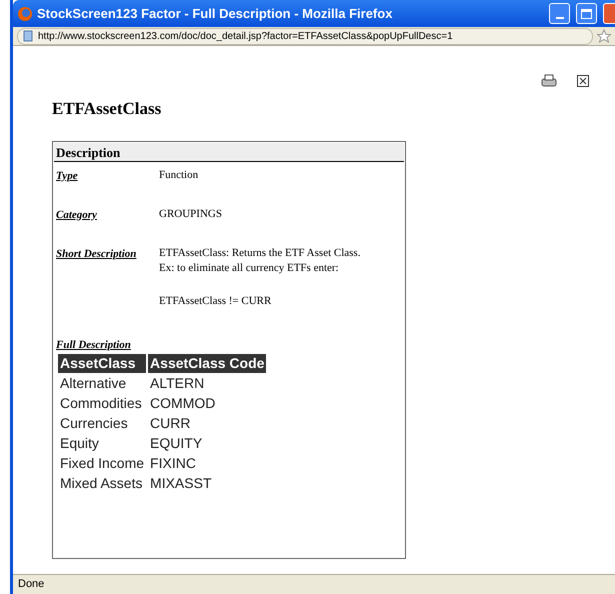 Image resolution: width=615 pixels, height=594 pixels. Describe the element at coordinates (176, 443) in the screenshot. I see `table-cell-text: EQUITY` at that location.